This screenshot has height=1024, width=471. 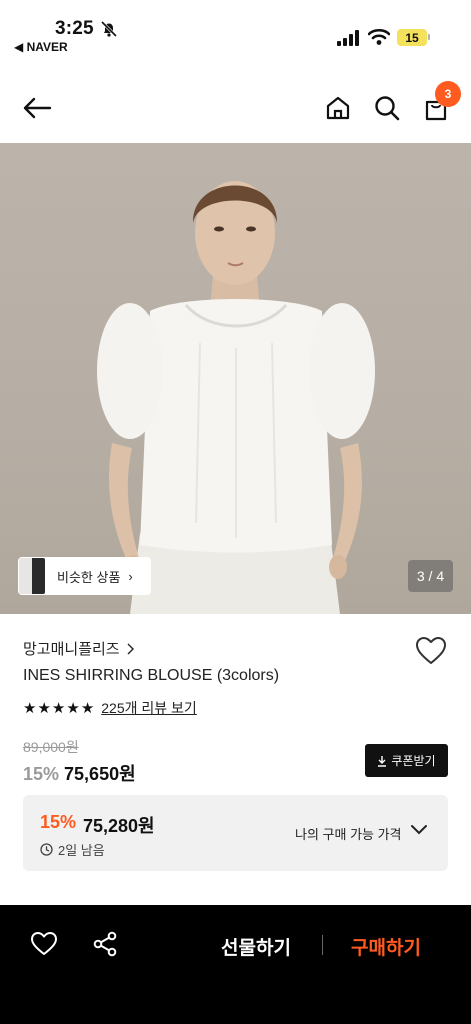 I want to click on image-page-indicator: 3 / 4, so click(x=430, y=576).